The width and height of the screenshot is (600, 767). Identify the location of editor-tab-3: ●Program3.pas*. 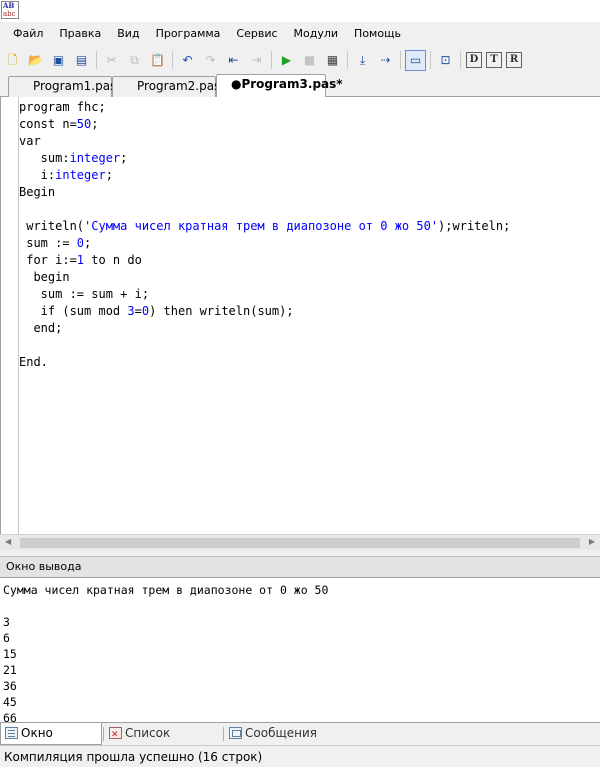
(279, 86).